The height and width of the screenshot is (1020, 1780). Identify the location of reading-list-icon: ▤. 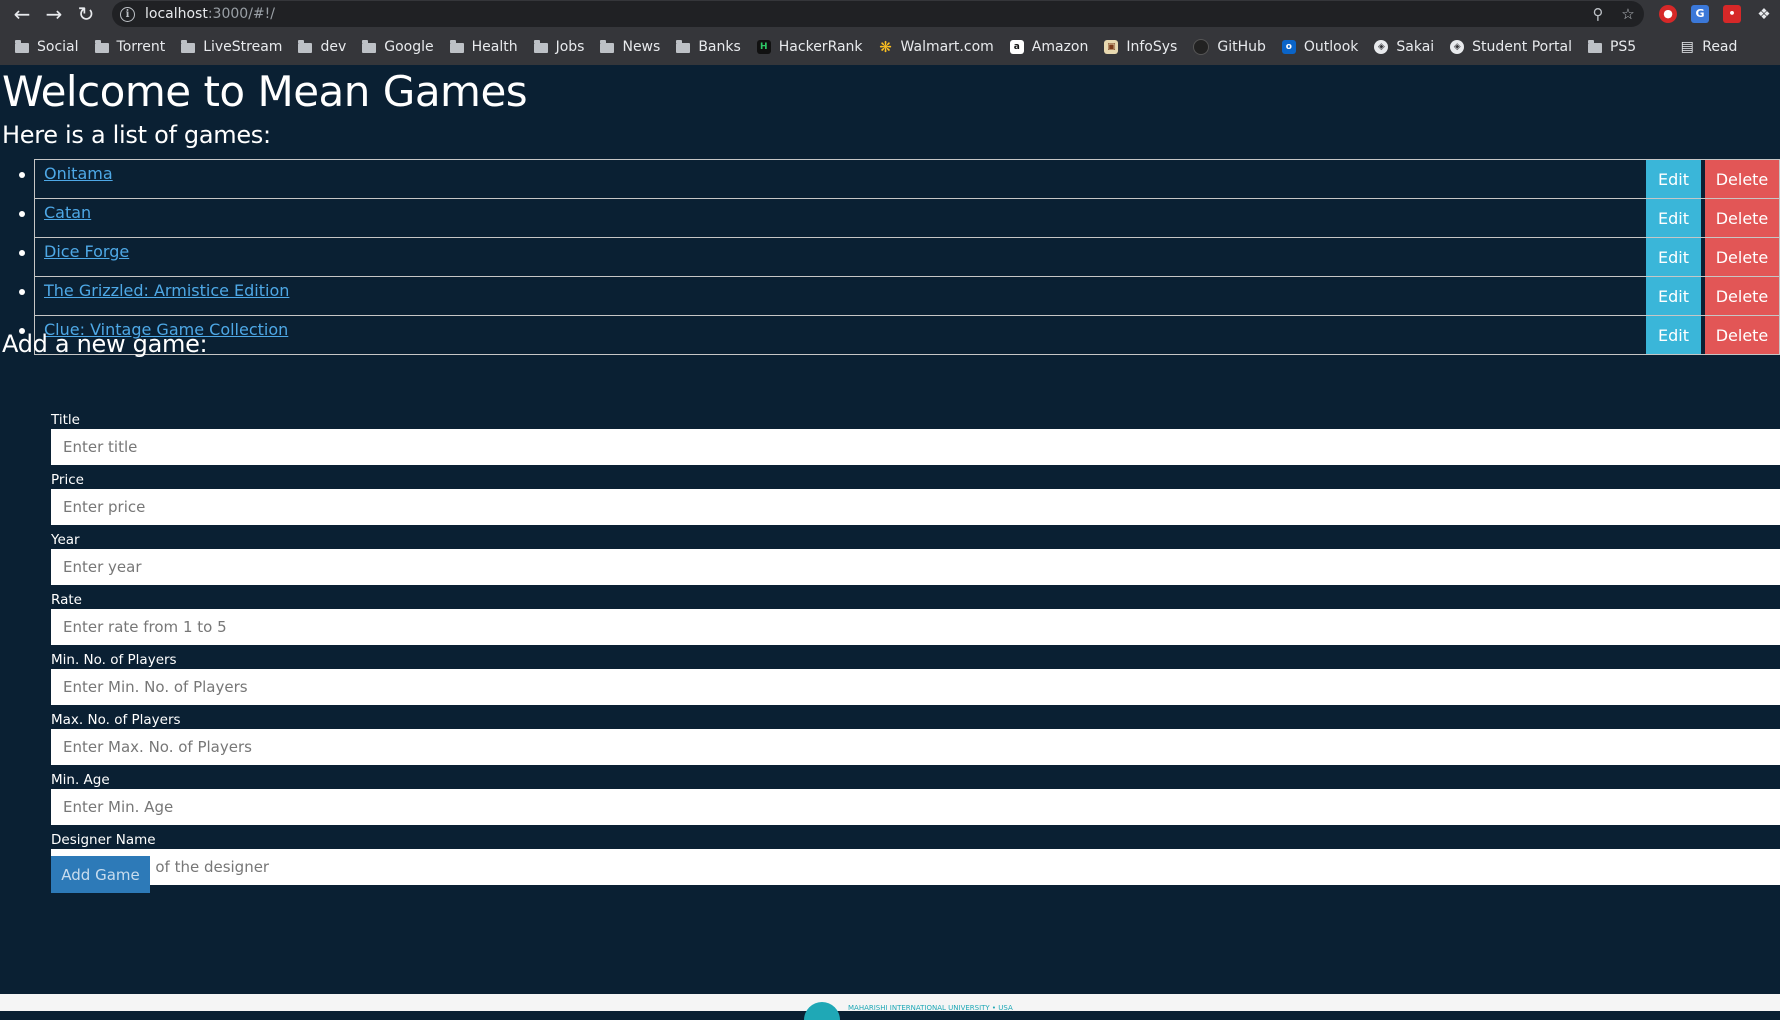
(1687, 46).